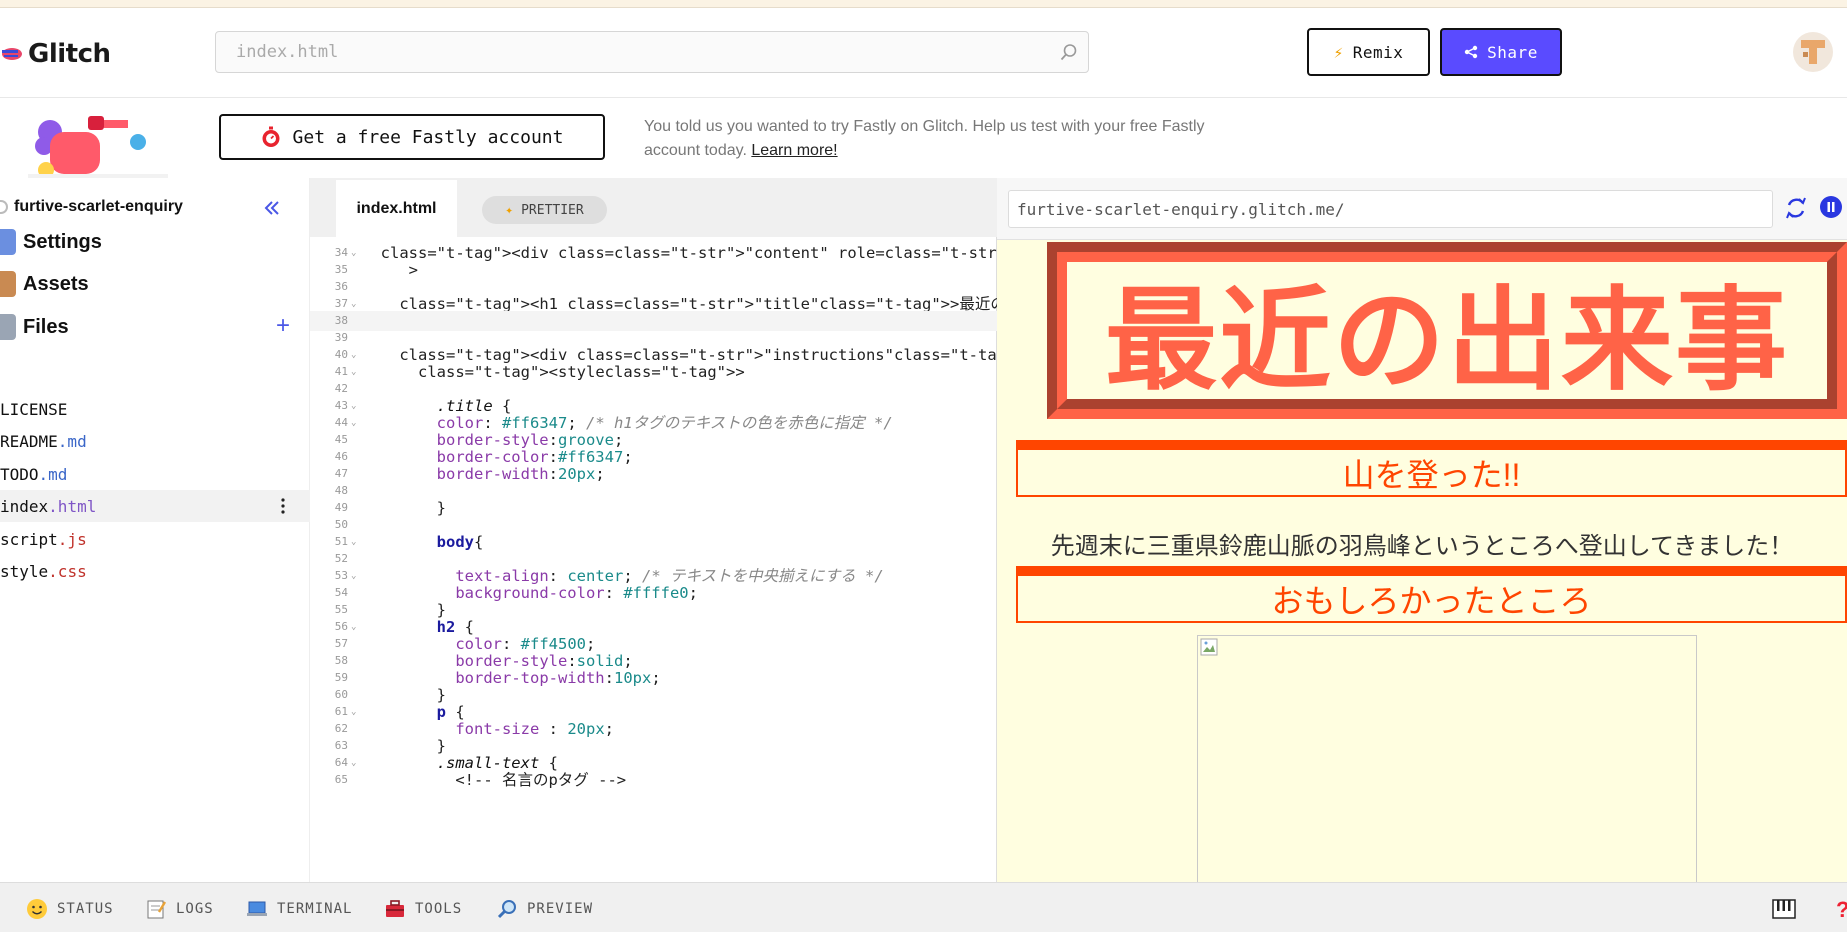  What do you see at coordinates (315, 909) in the screenshot?
I see `terminal-label: TERMINAL` at bounding box center [315, 909].